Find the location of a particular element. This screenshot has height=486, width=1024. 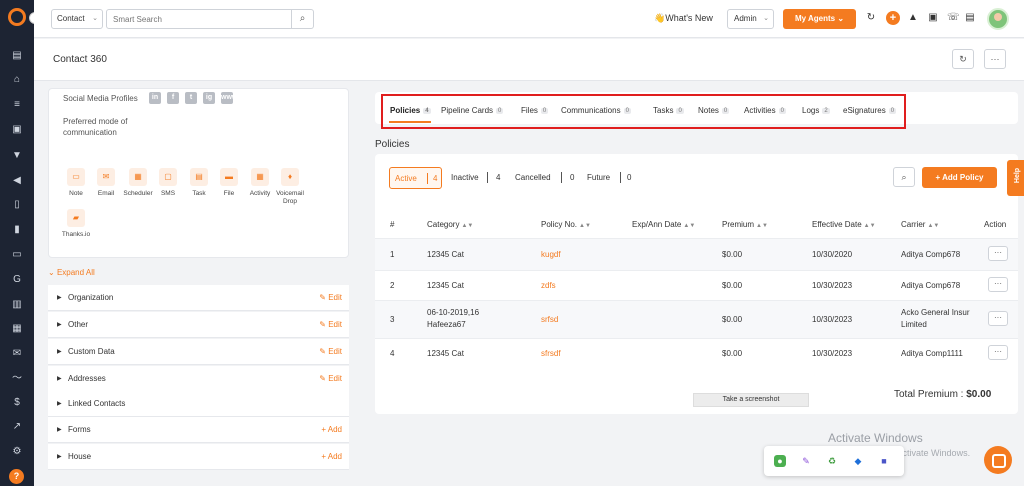

quick-add-icon: + is located at coordinates (893, 18).